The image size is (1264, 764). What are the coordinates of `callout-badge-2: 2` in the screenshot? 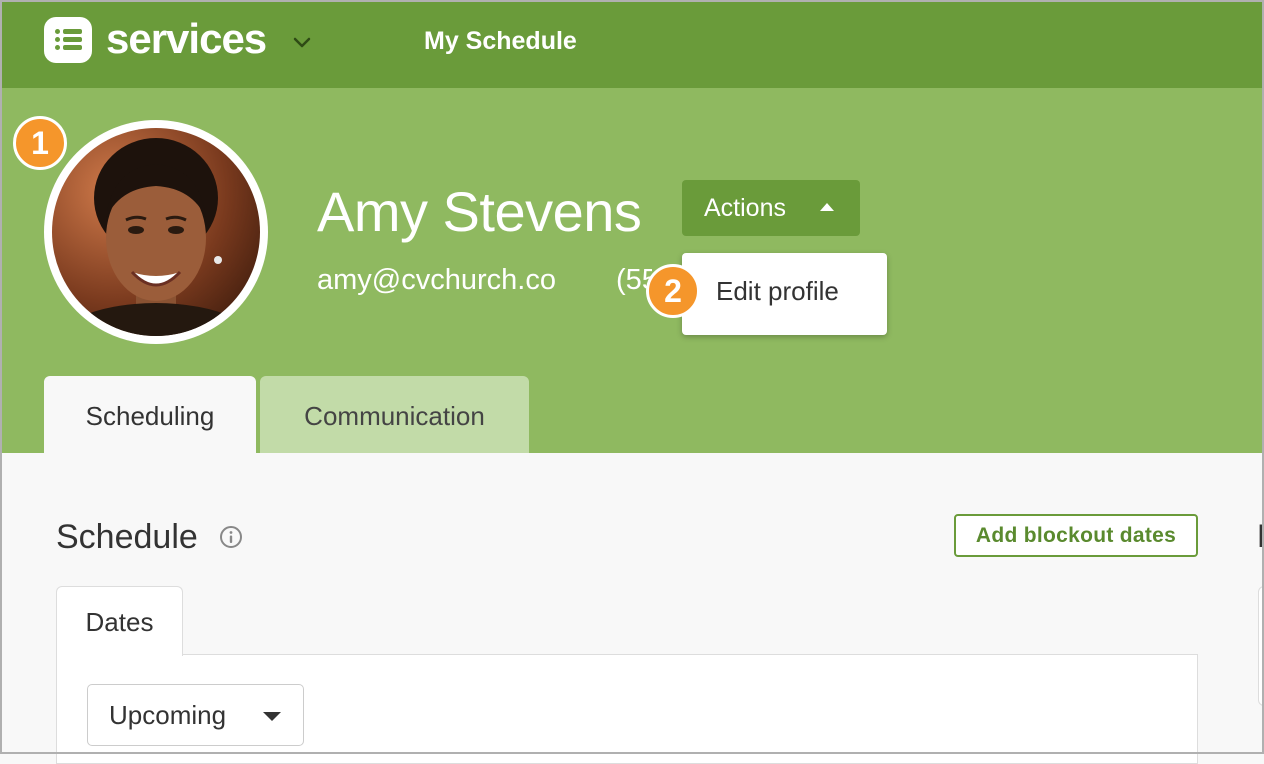 It's located at (673, 291).